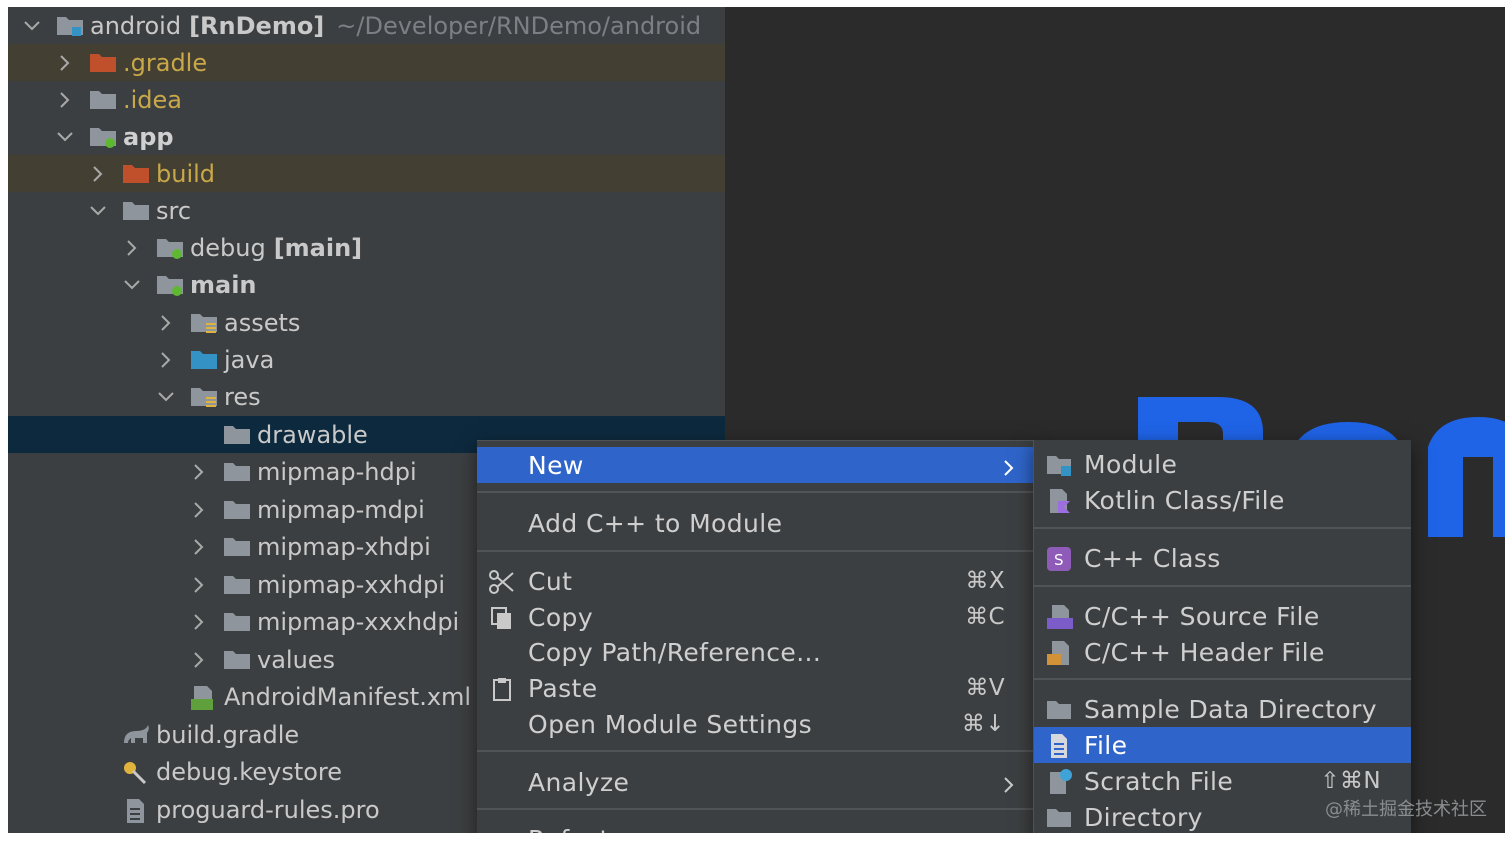  I want to click on menu-item-label: Scratch File, so click(1159, 781).